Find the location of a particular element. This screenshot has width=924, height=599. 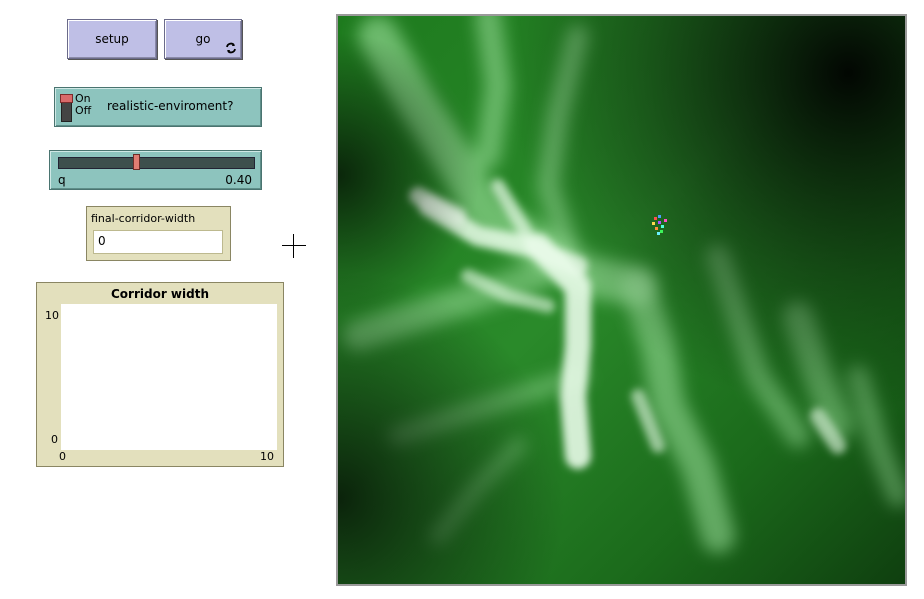

setup-button: setup is located at coordinates (112, 39).